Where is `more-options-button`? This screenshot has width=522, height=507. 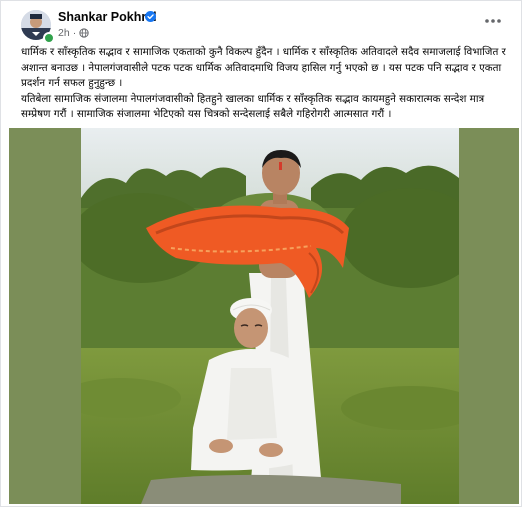
more-options-button is located at coordinates (493, 21).